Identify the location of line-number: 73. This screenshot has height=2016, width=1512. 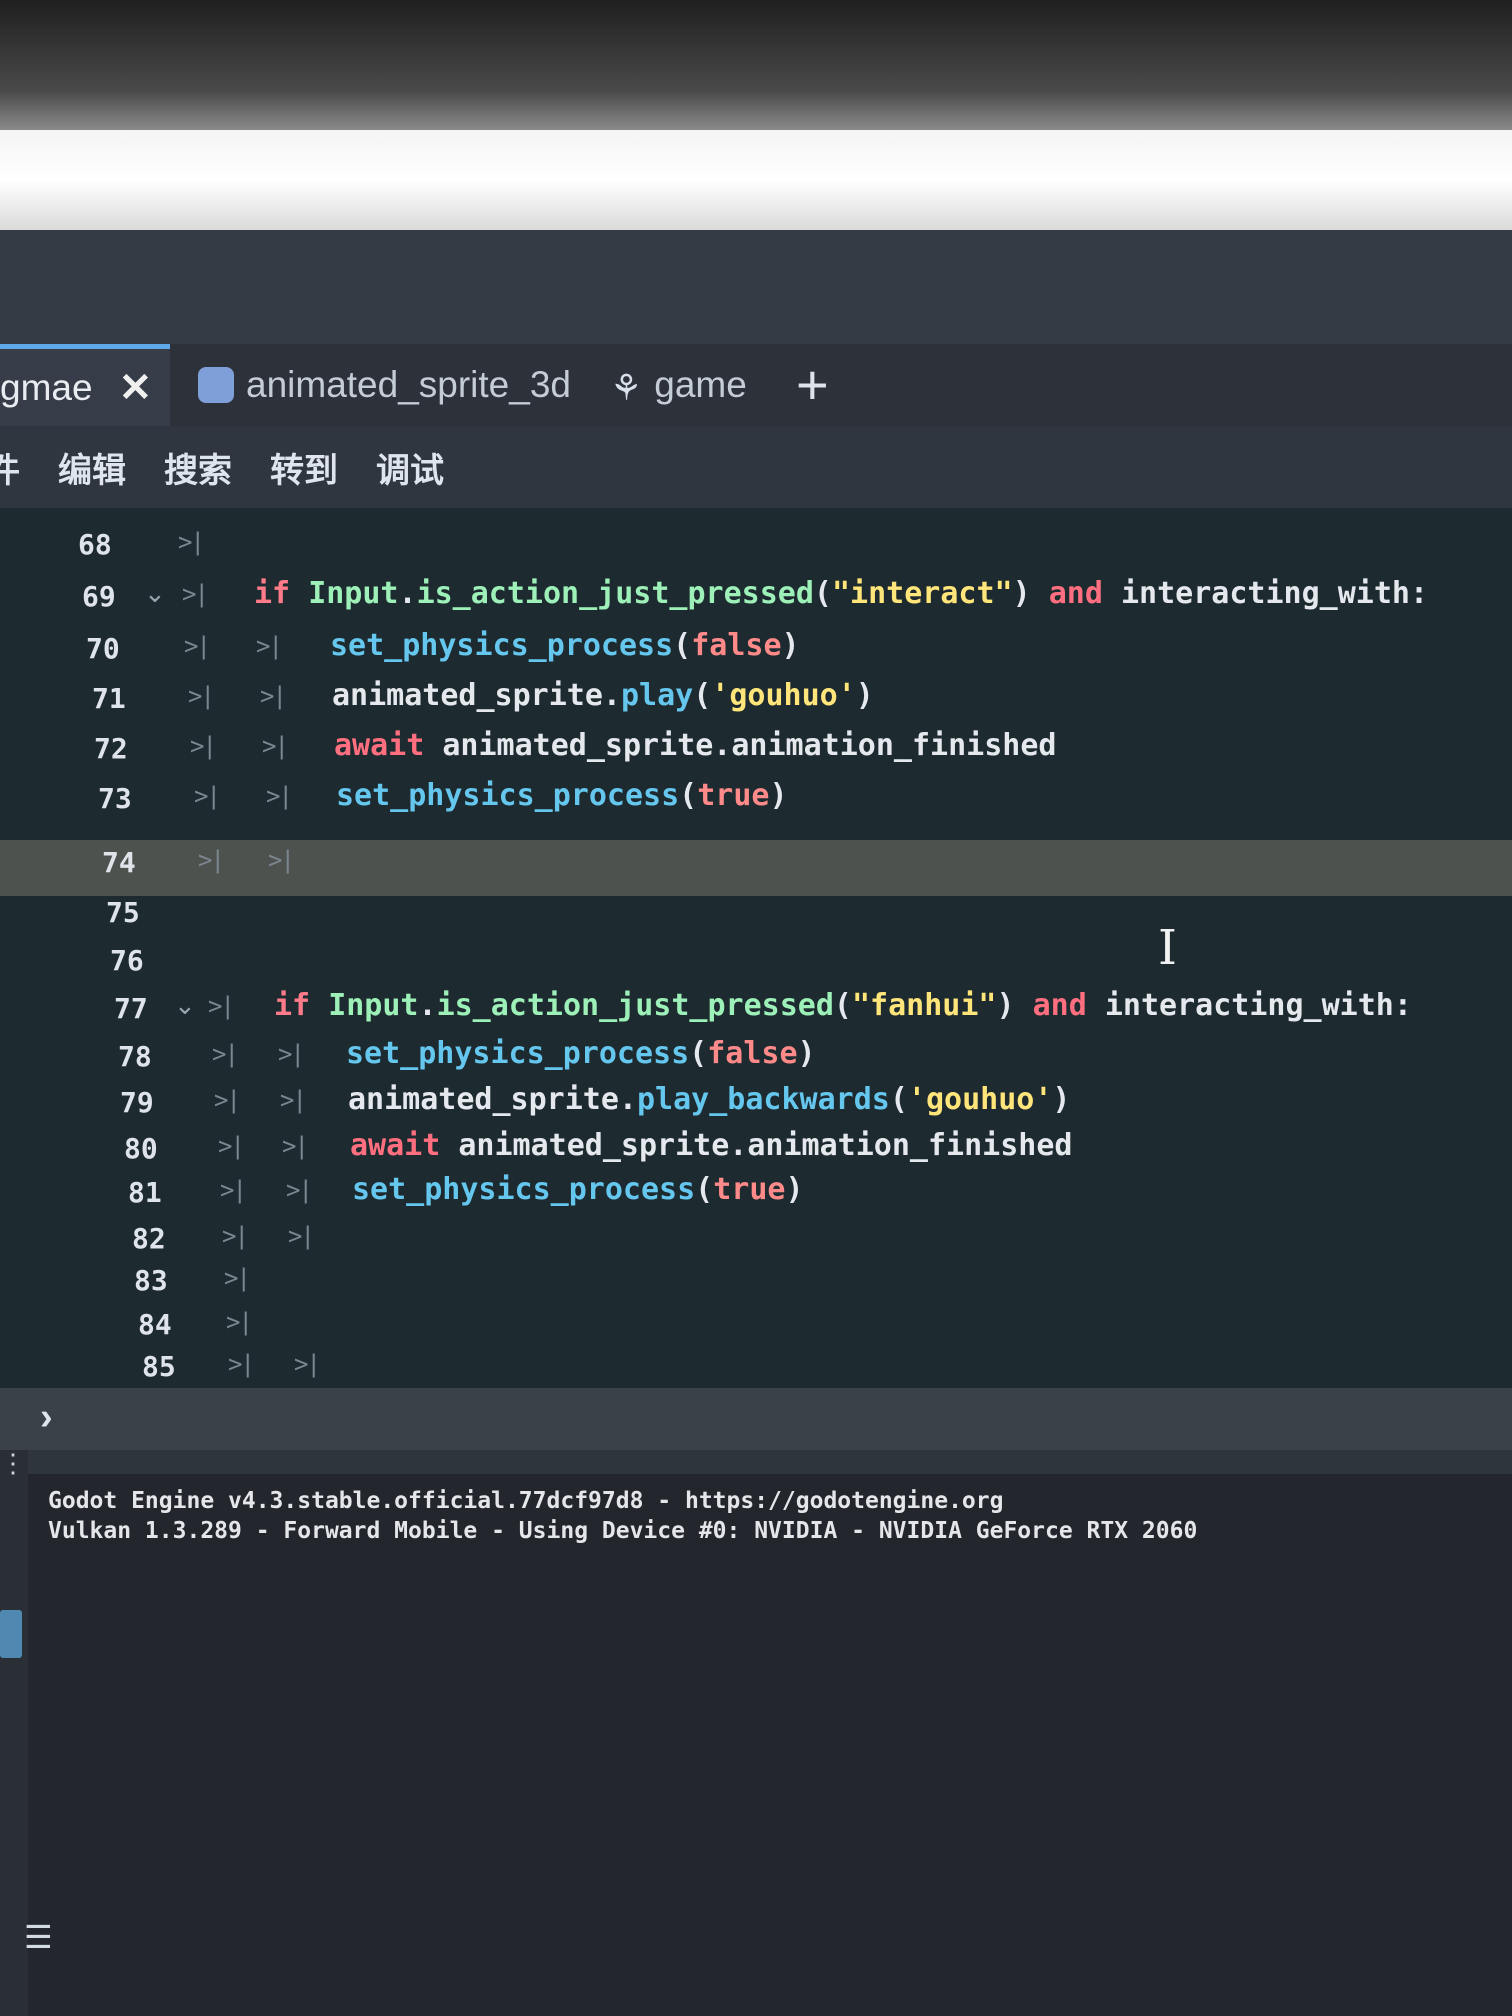
(115, 798).